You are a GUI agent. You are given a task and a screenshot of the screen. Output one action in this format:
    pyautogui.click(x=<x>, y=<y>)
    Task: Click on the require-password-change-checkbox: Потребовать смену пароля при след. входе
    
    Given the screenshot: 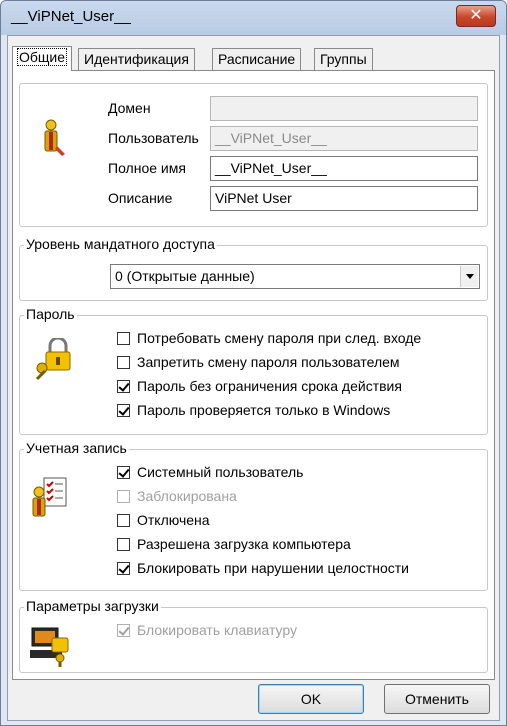 What is the action you would take?
    pyautogui.click(x=269, y=340)
    